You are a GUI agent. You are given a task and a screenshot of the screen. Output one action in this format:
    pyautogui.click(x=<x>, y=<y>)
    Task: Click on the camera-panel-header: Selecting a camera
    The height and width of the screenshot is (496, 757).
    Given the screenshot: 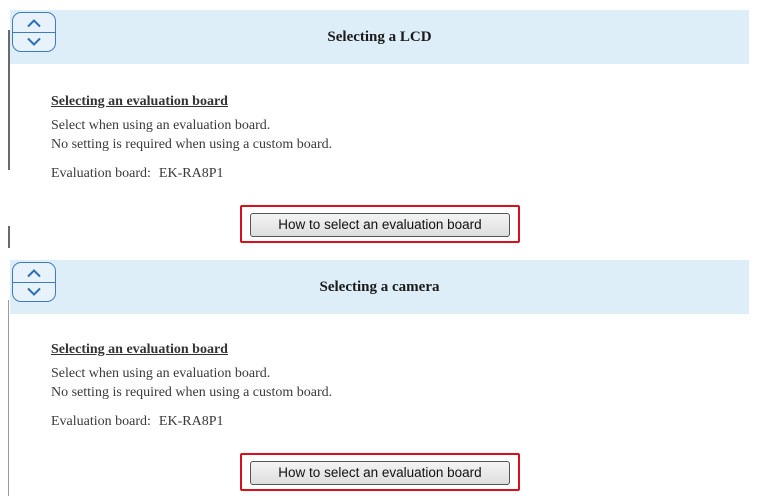 What is the action you would take?
    pyautogui.click(x=379, y=287)
    